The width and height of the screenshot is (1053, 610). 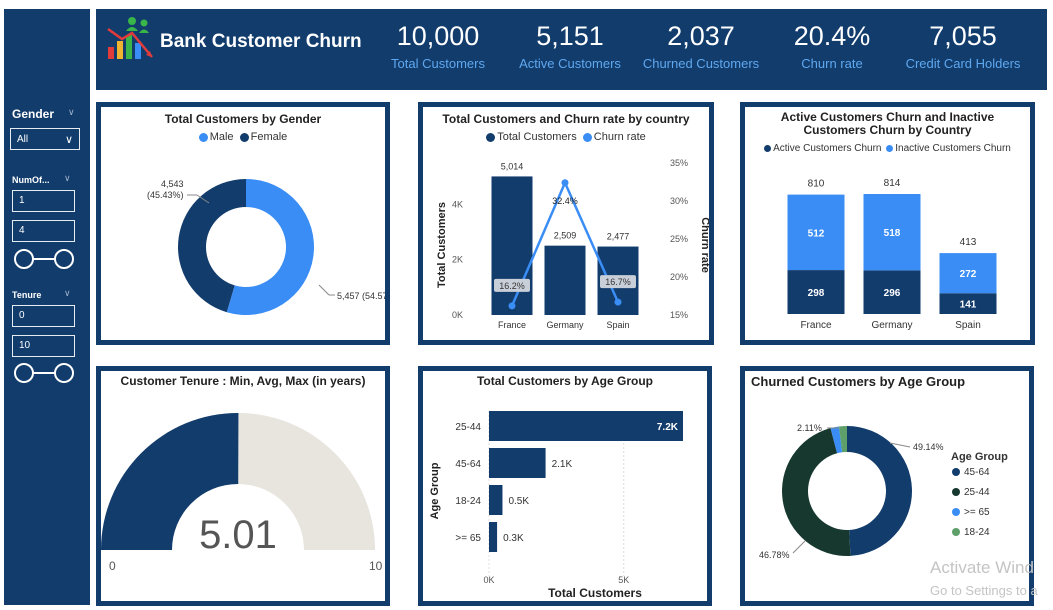 What do you see at coordinates (43, 201) in the screenshot?
I see `numof-min-input: 1` at bounding box center [43, 201].